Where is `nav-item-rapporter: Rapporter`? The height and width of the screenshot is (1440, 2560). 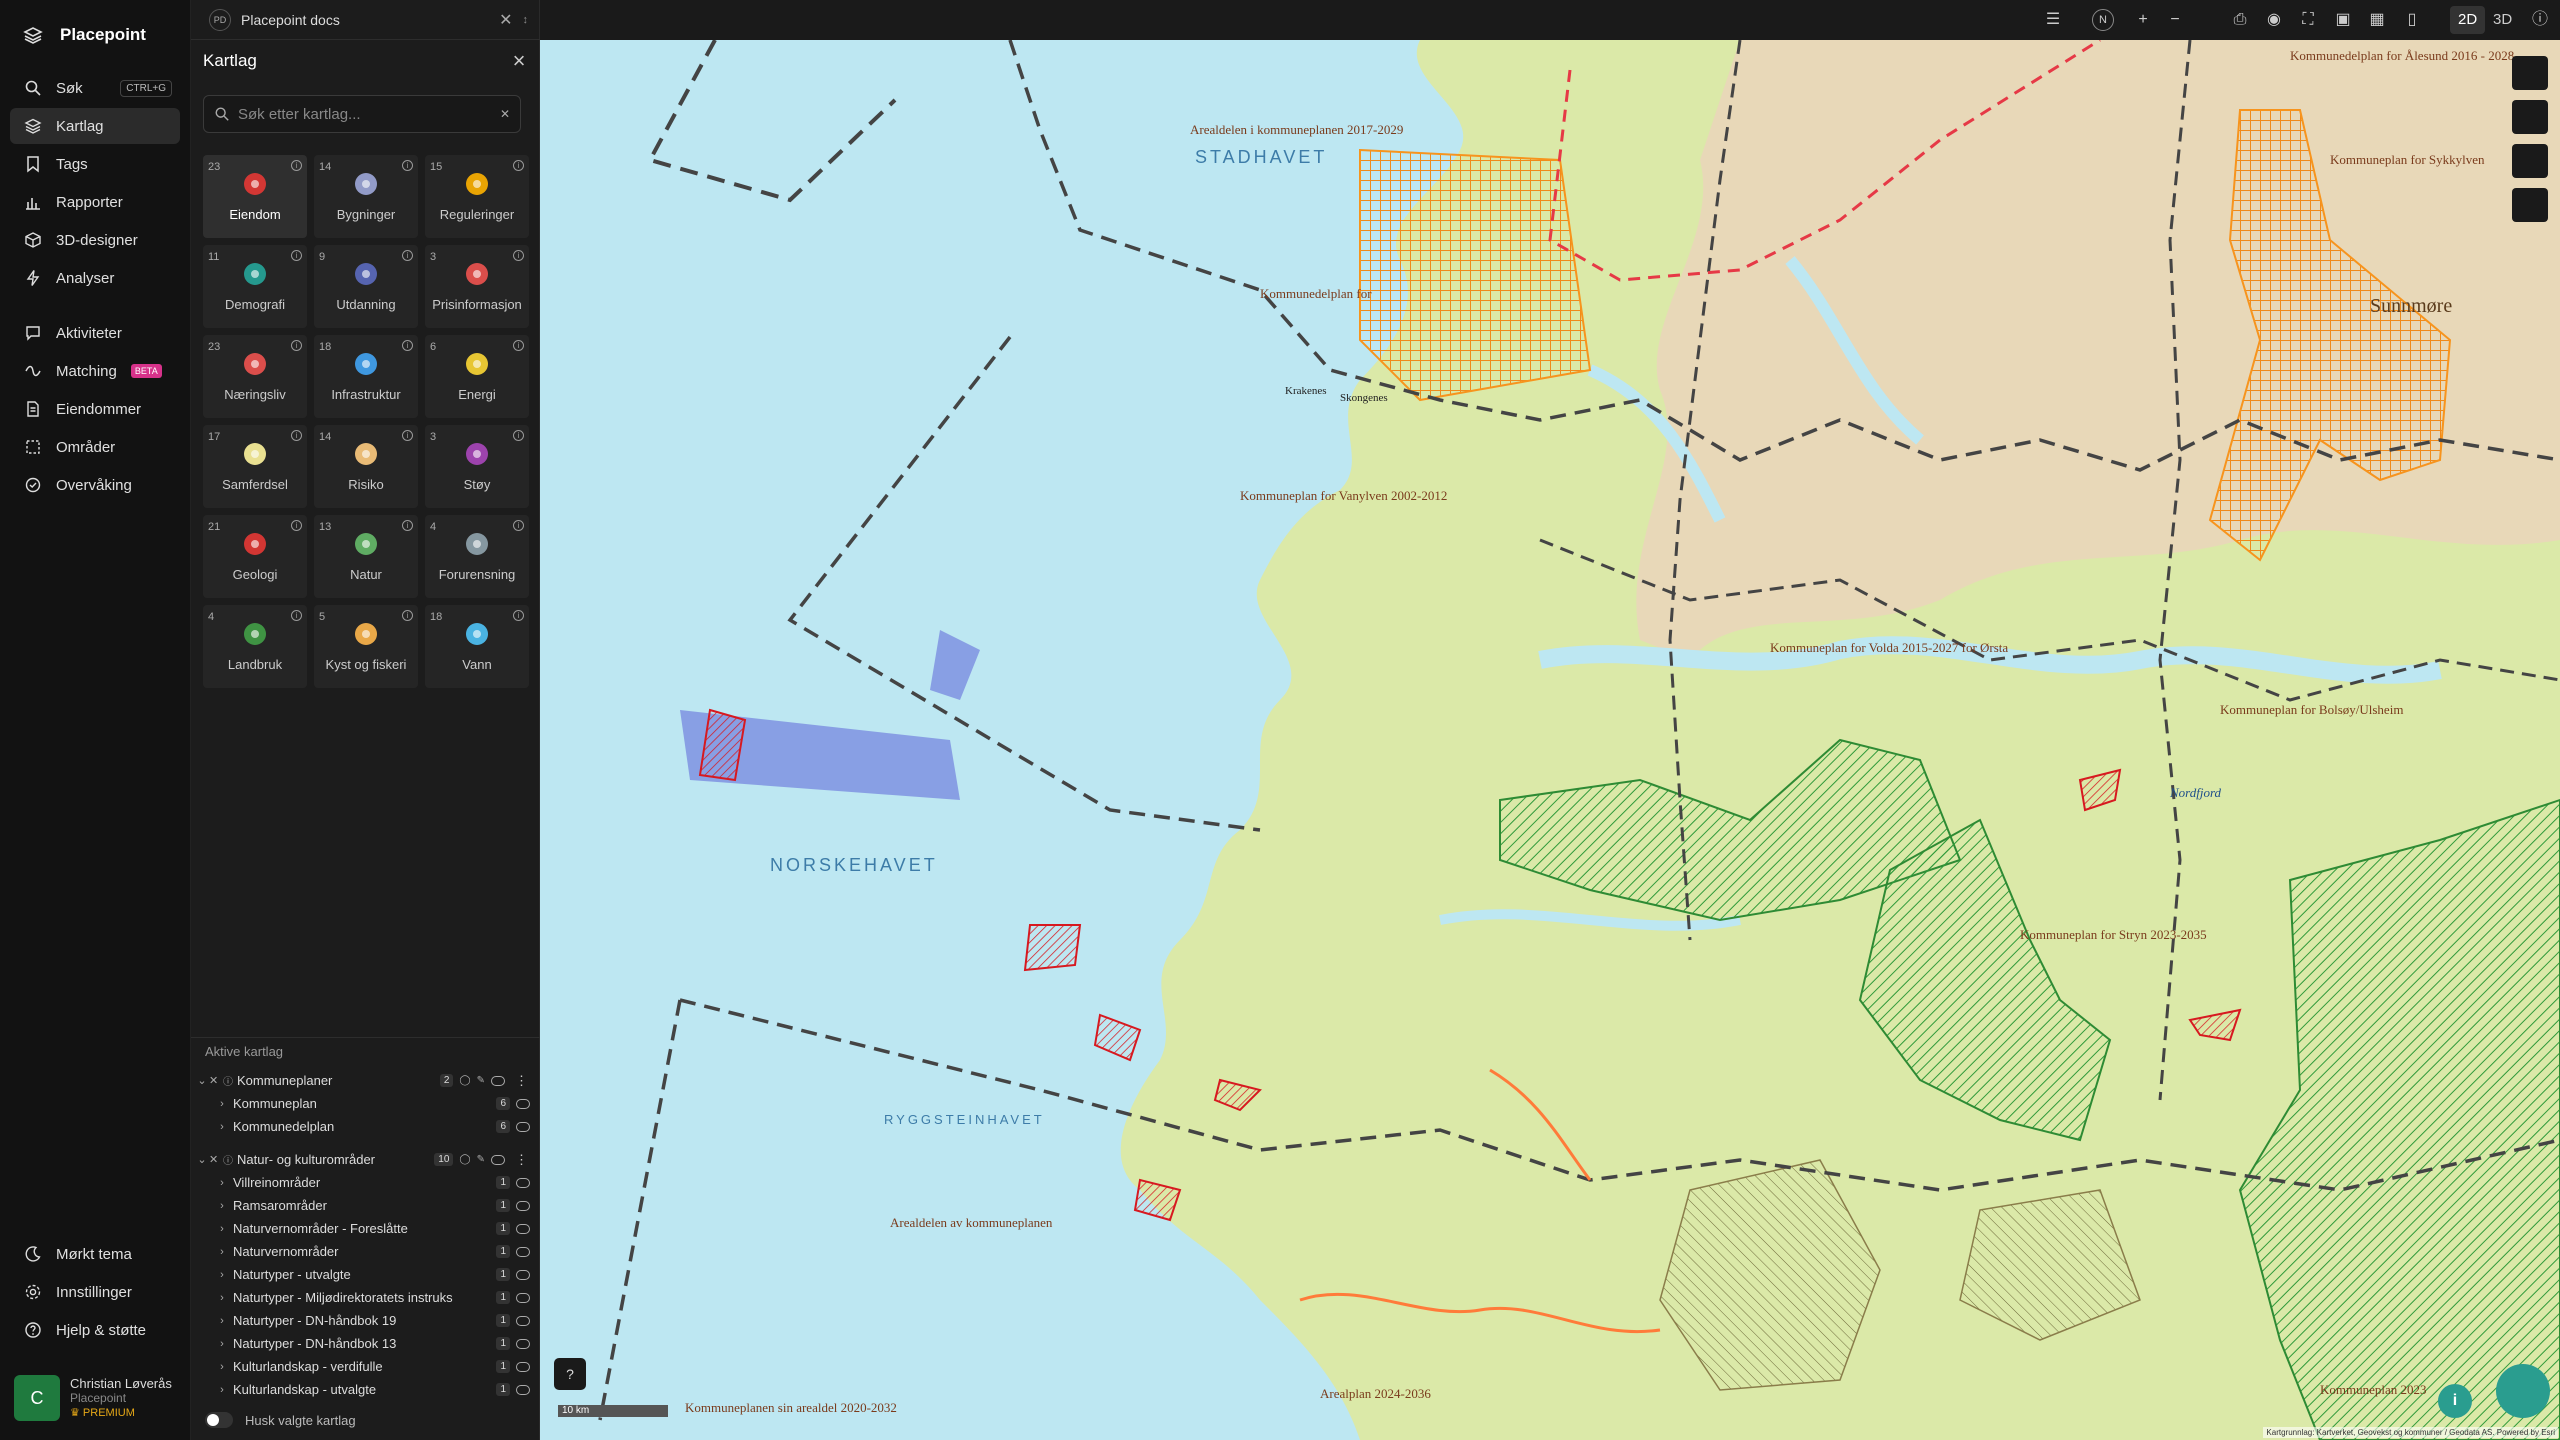 nav-item-rapporter: Rapporter is located at coordinates (95, 202).